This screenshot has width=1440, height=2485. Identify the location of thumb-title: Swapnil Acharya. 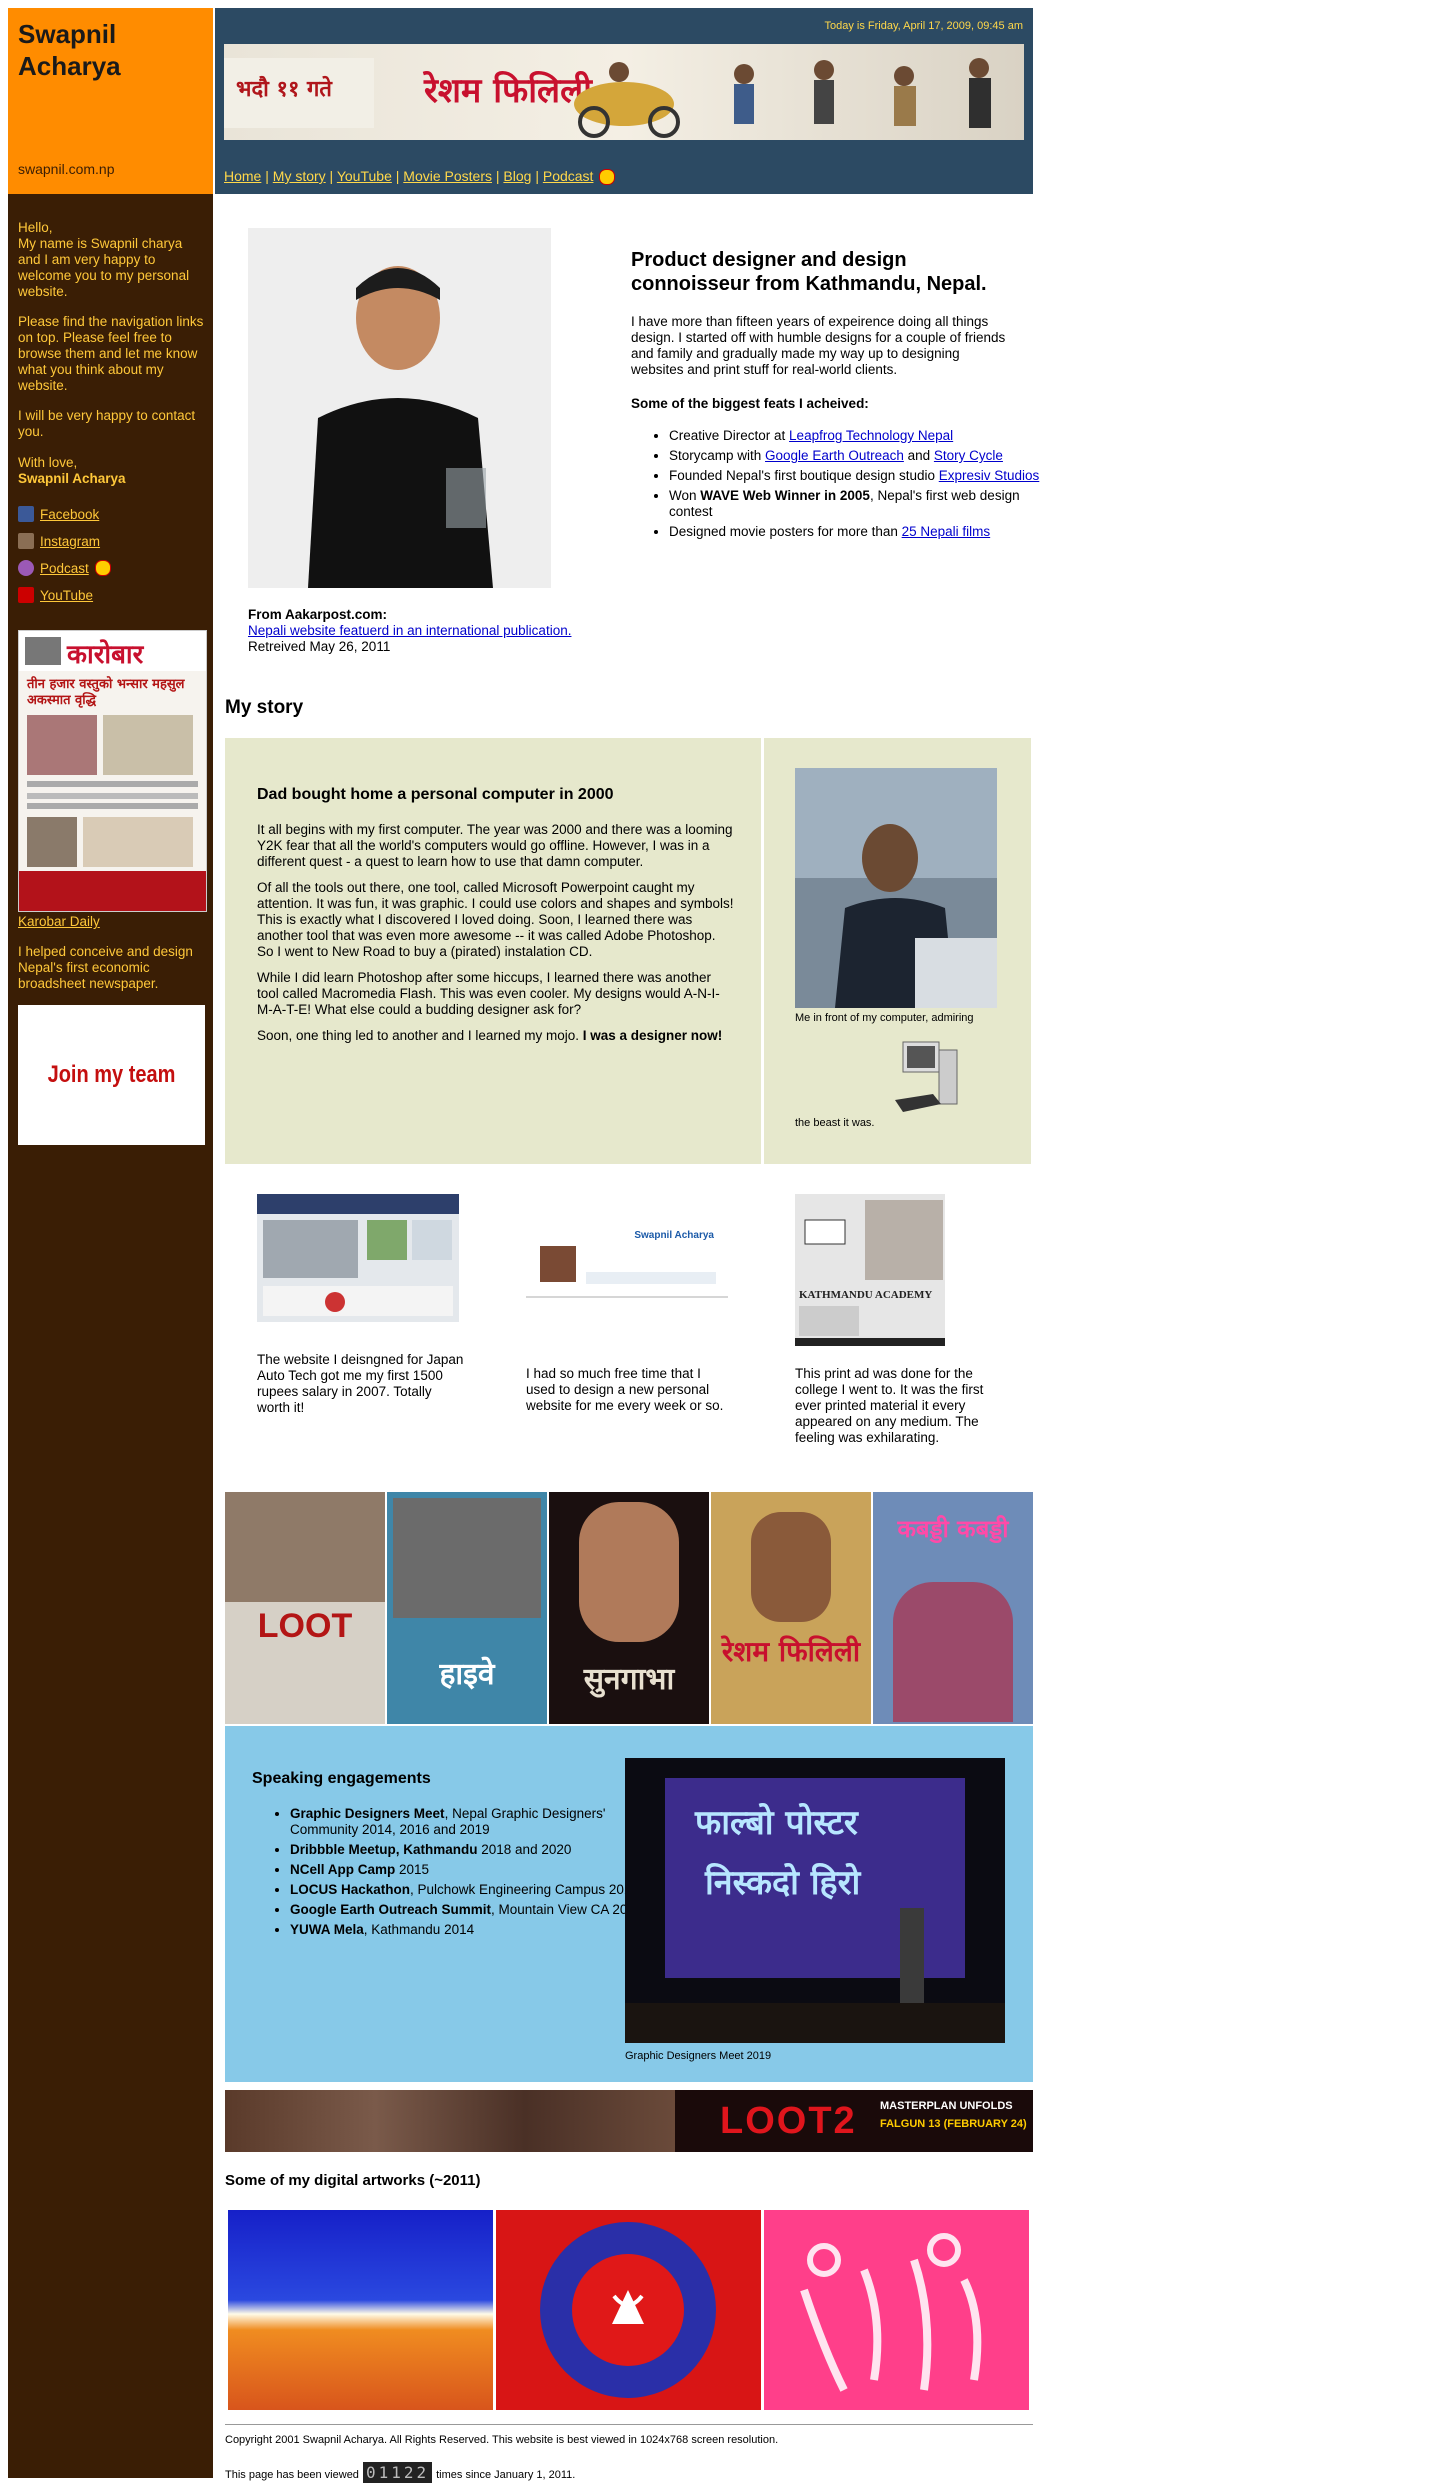
(674, 1235).